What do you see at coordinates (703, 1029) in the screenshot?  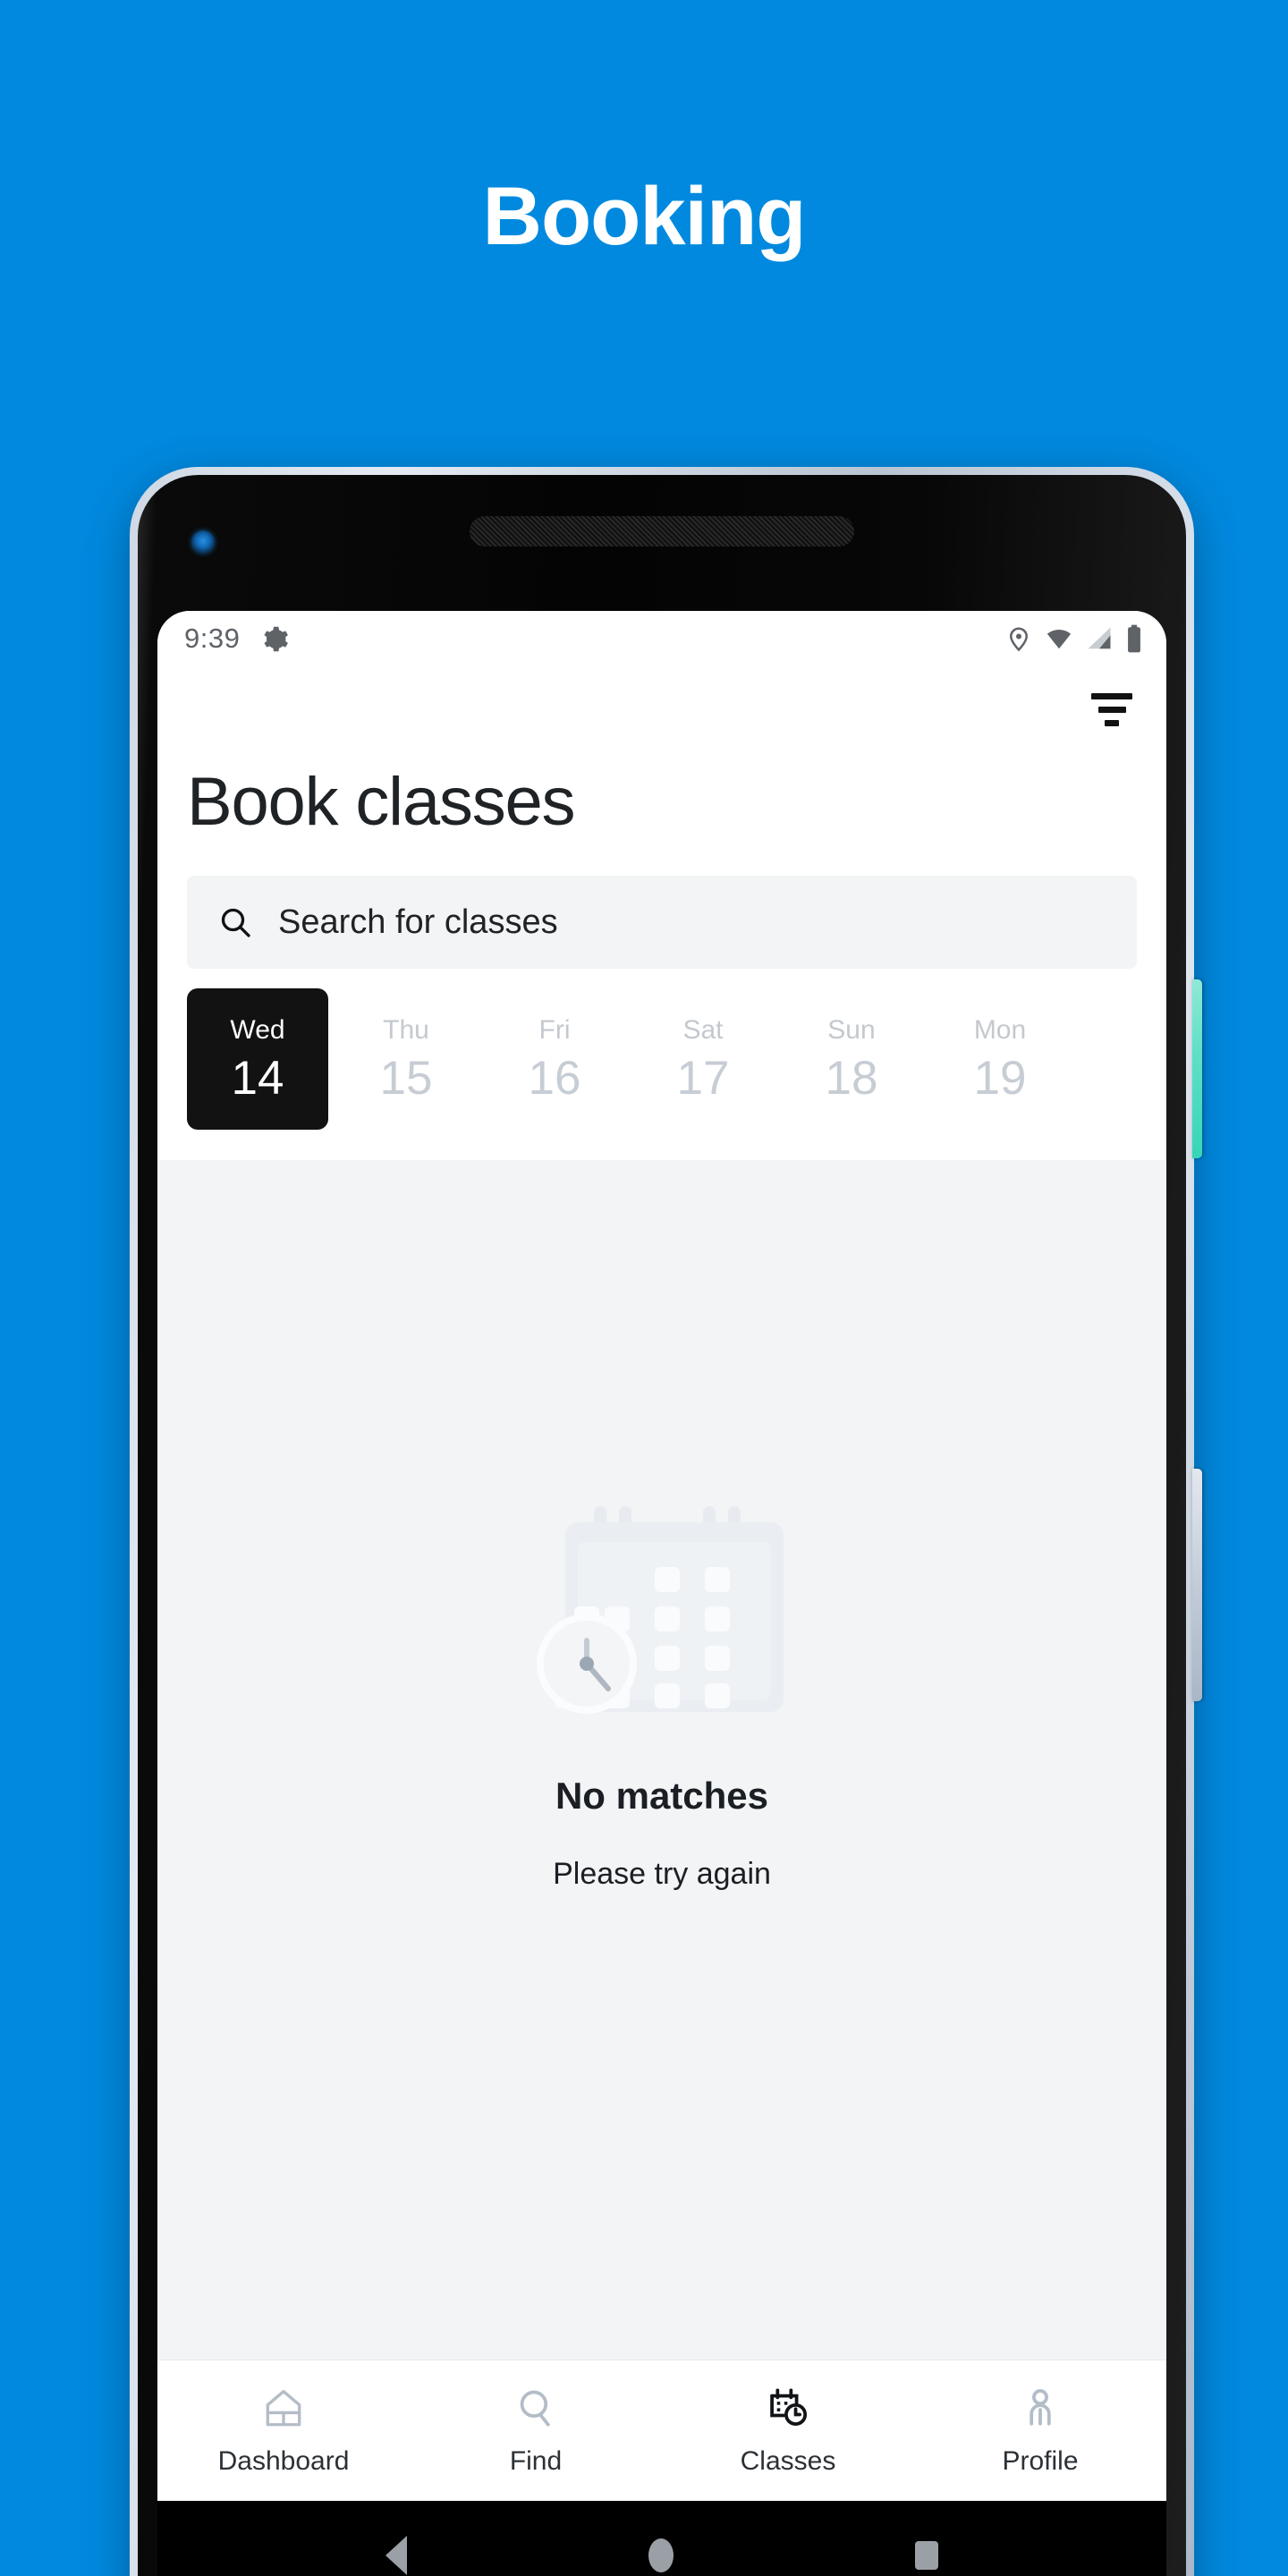 I see `date-chip-dow: Sat` at bounding box center [703, 1029].